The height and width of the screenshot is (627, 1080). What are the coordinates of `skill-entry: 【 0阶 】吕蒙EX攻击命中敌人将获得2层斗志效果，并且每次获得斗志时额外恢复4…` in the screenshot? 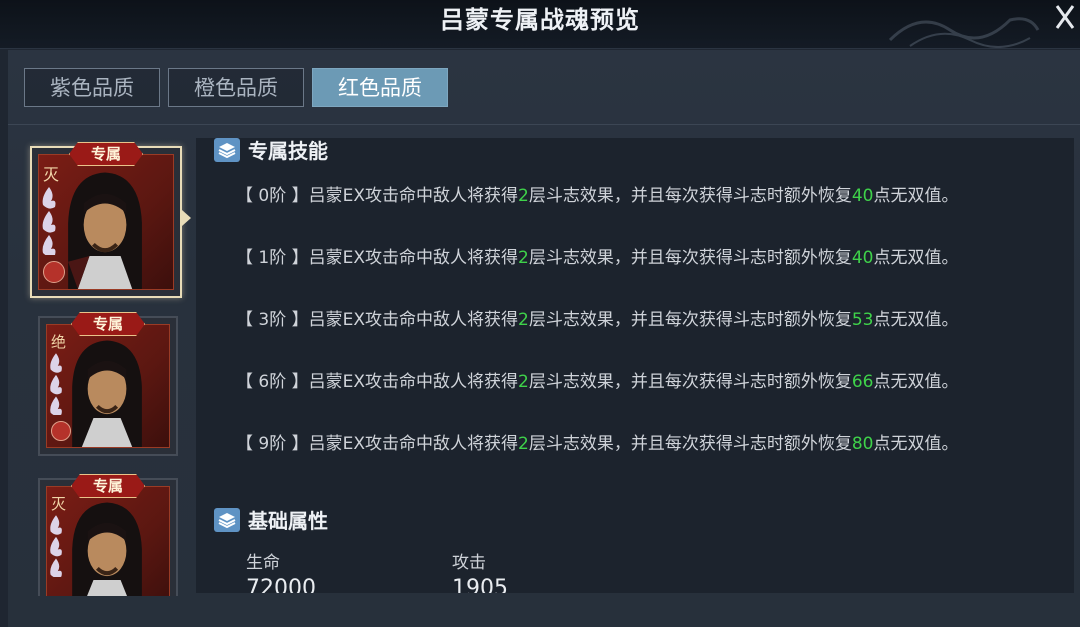 It's located at (616, 196).